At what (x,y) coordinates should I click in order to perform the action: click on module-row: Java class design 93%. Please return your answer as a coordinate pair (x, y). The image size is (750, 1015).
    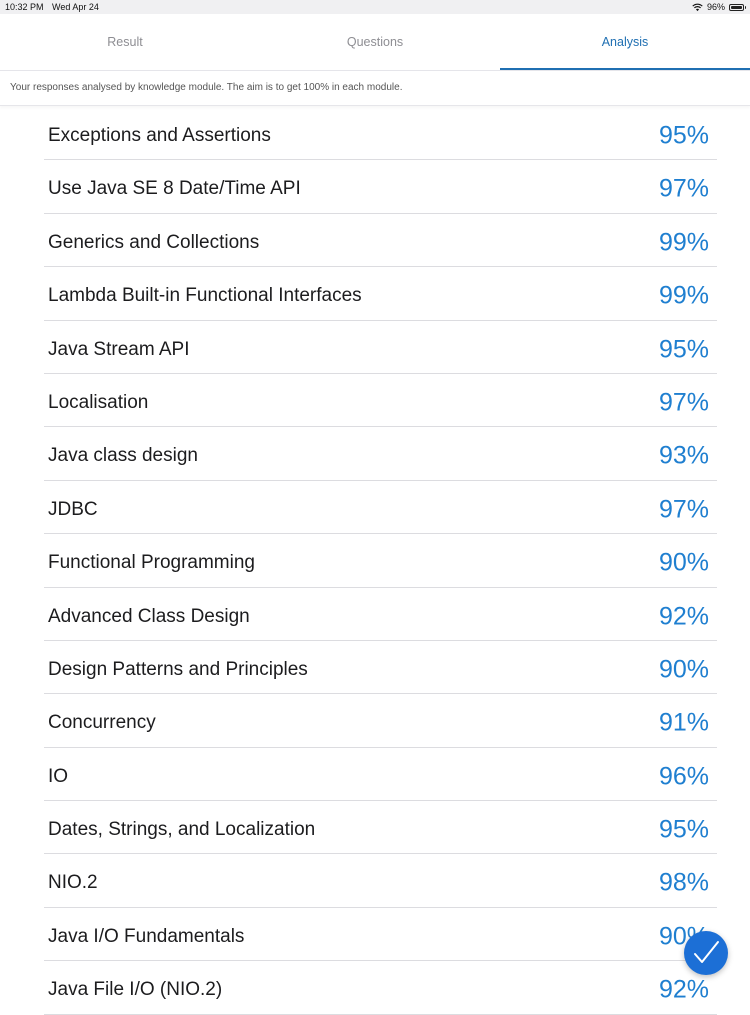
    Looking at the image, I should click on (380, 454).